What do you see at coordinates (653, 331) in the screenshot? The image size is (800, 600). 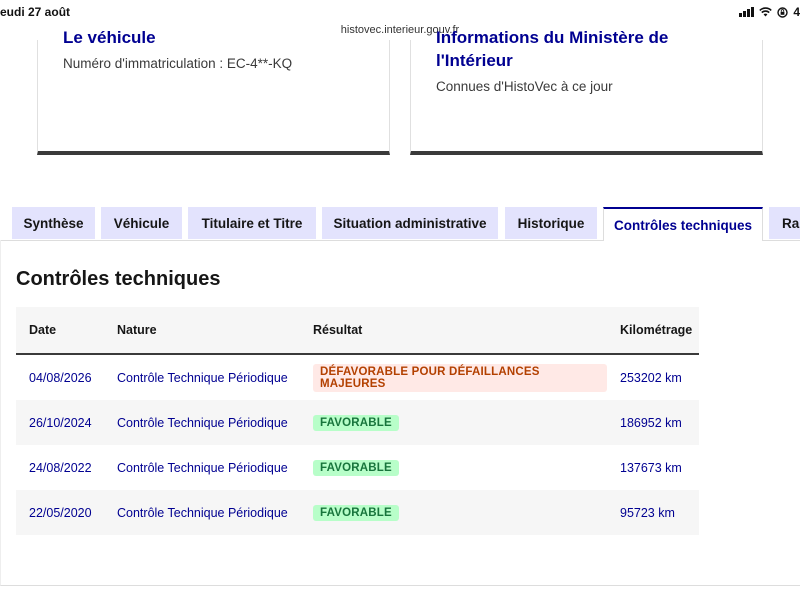 I see `column-header-kilometrage: Kilométrage` at bounding box center [653, 331].